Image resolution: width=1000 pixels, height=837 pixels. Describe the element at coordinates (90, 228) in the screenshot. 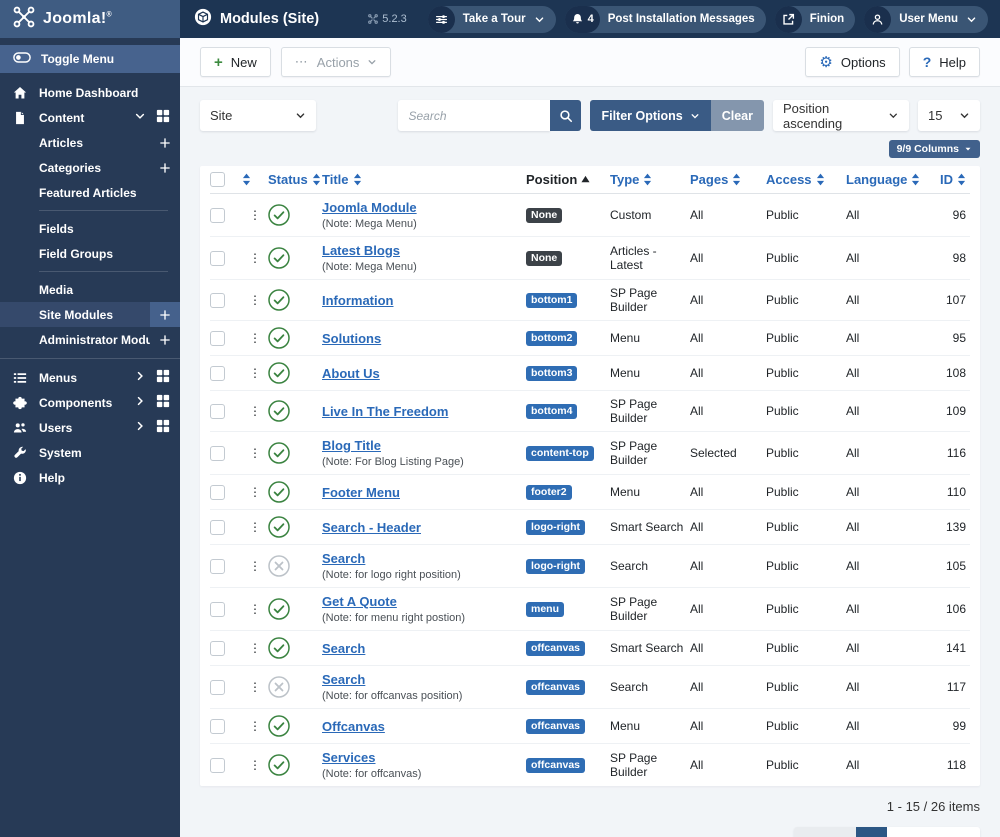

I see `sidebar-item-fields: Fields` at that location.